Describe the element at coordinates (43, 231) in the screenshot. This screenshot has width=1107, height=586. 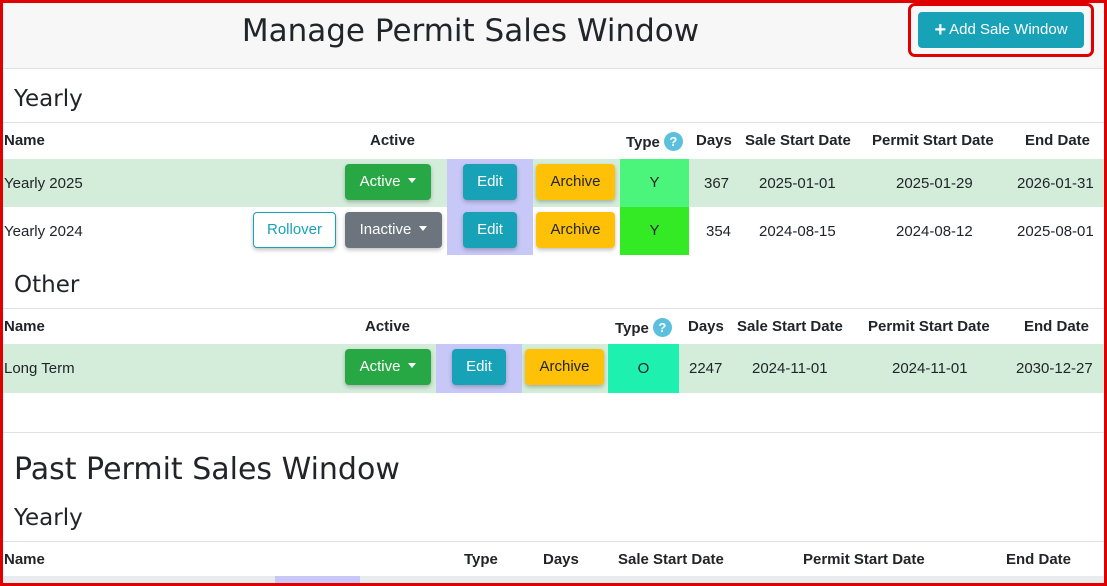
I see `row-name: Yearly 2024` at that location.